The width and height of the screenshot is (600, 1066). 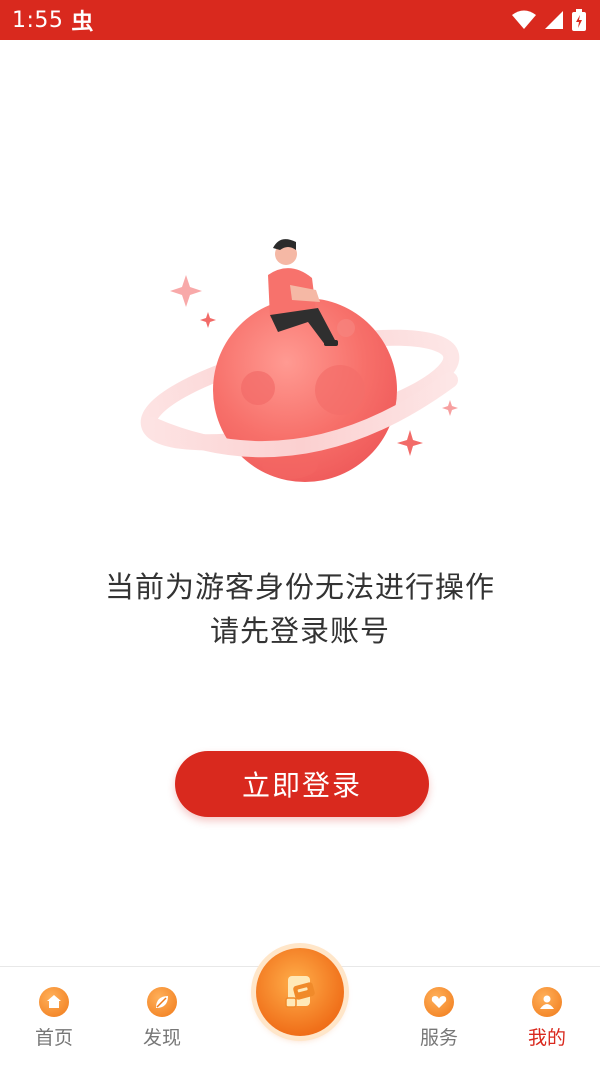 I want to click on nav-label-mine: 我的, so click(x=546, y=1038).